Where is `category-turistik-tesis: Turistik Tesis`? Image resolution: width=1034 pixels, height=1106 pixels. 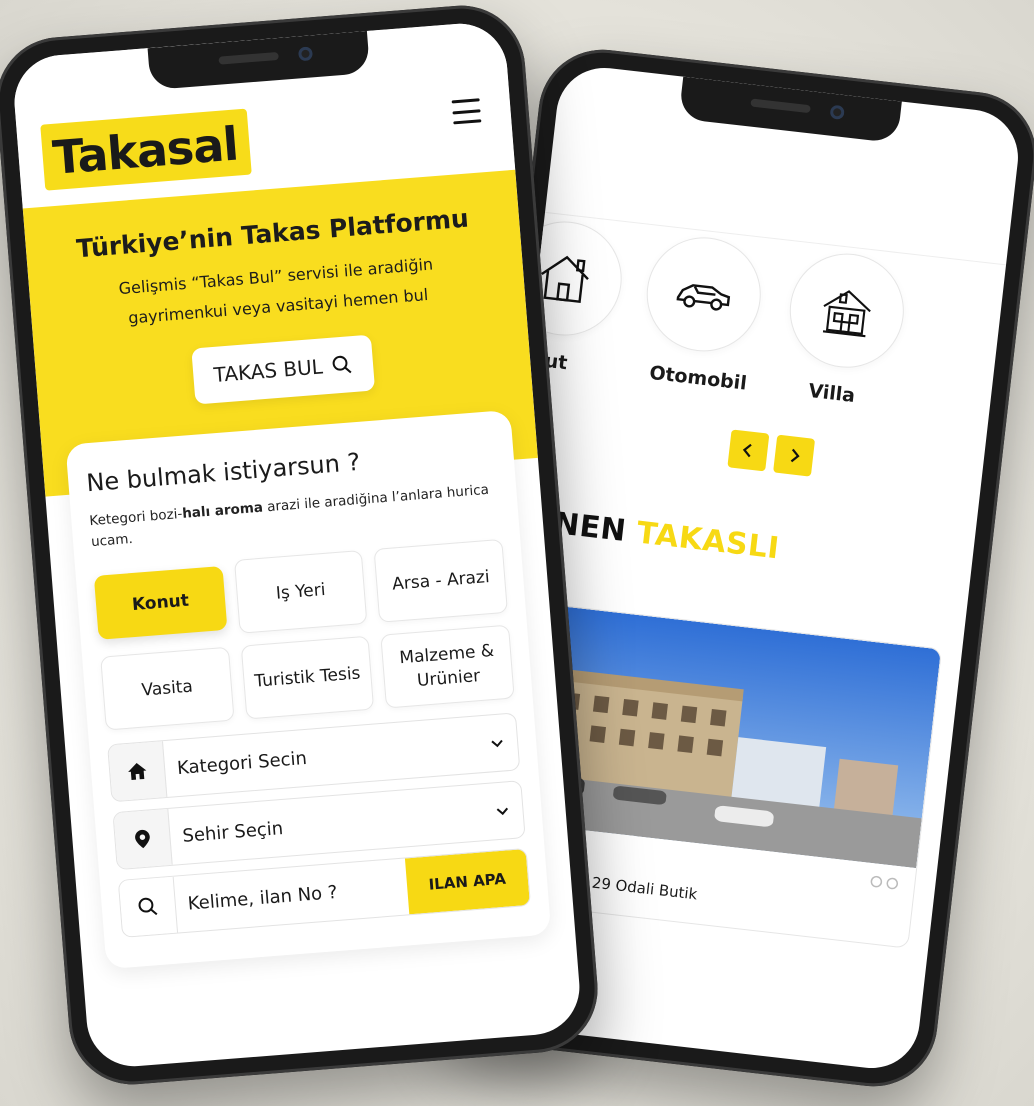 category-turistik-tesis: Turistik Tesis is located at coordinates (307, 677).